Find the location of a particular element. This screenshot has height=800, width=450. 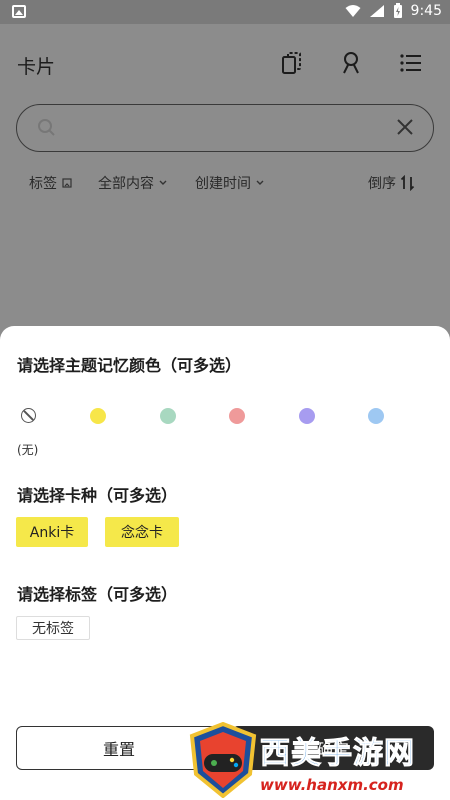

app-bar: 卡片 is located at coordinates (225, 64).